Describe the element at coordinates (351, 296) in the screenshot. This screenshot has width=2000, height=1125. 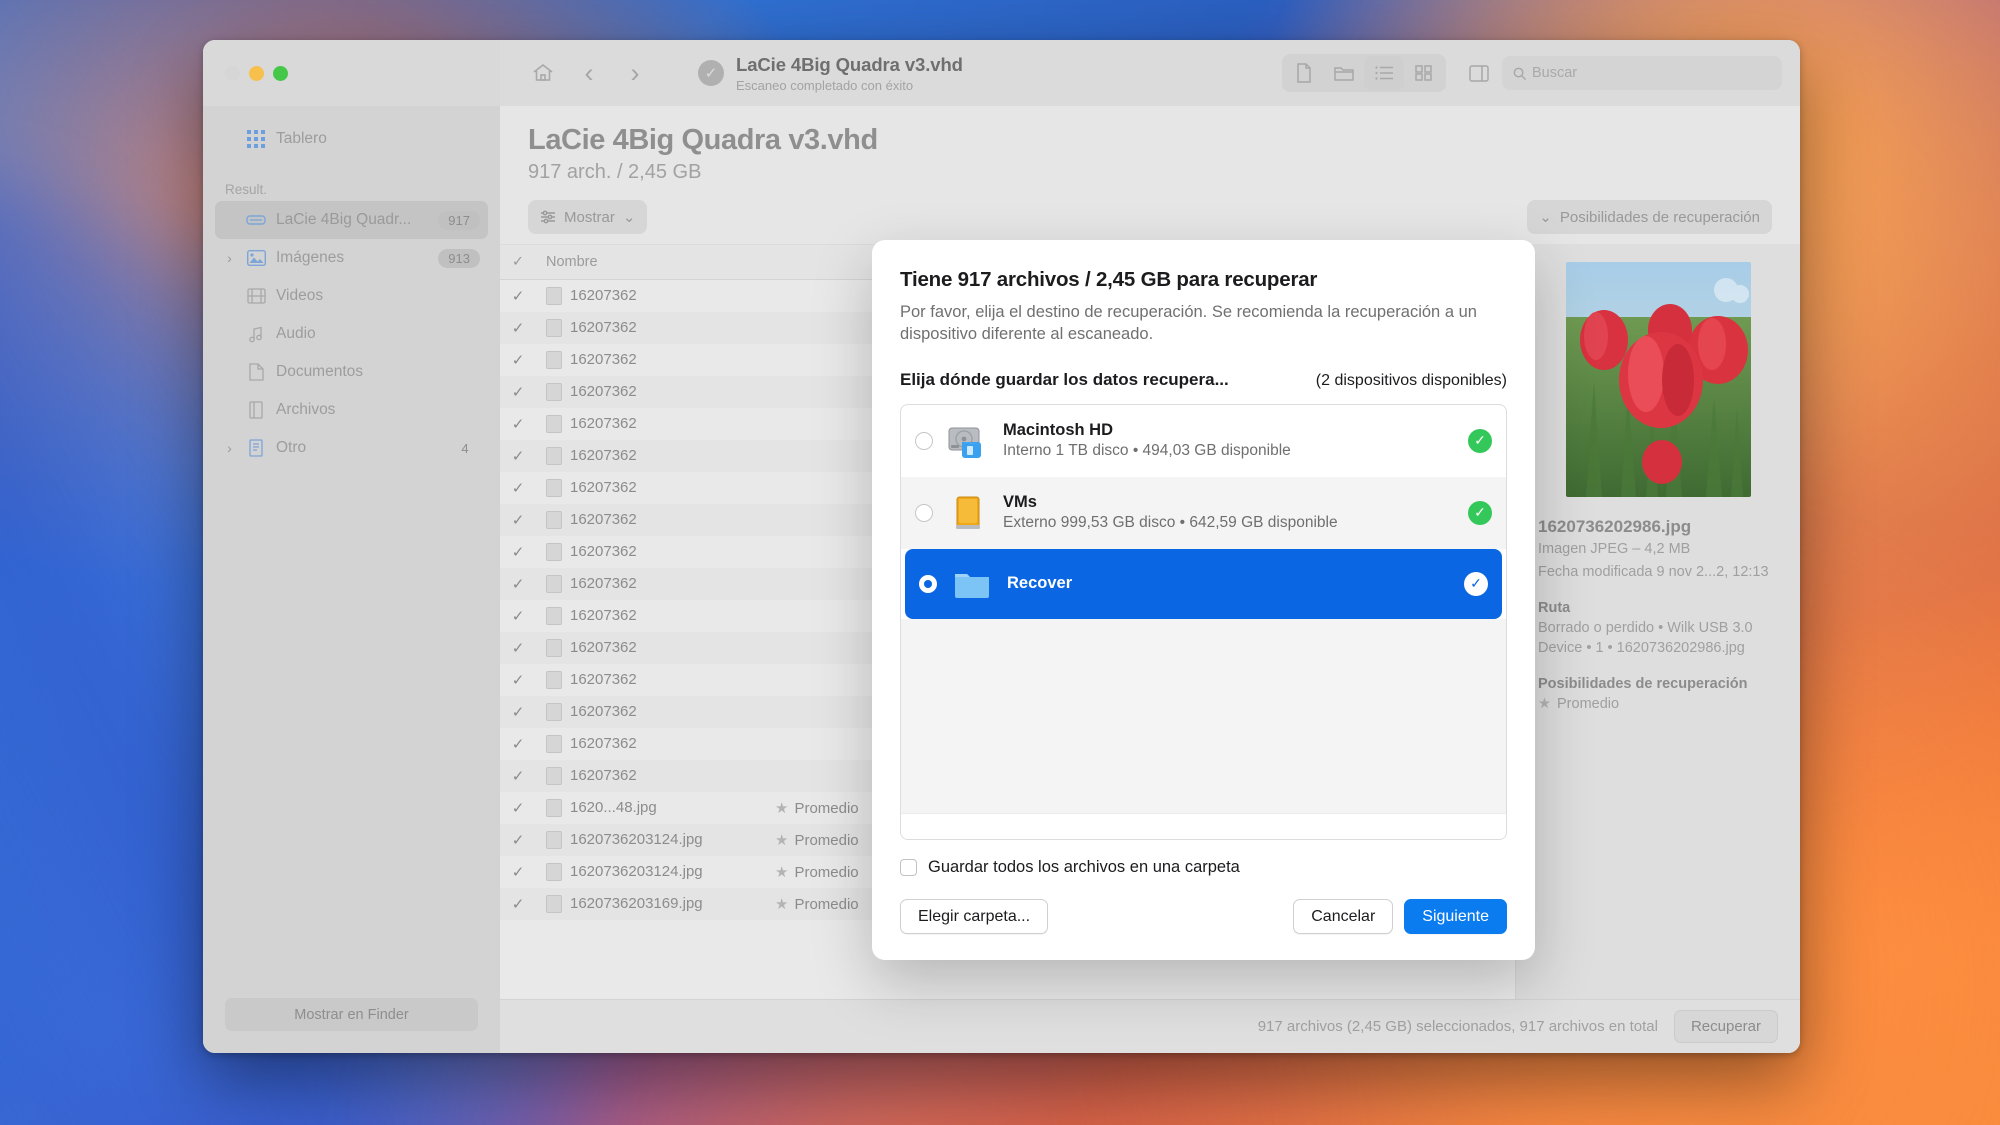
I see `sidebar-item-videos: Videos` at that location.